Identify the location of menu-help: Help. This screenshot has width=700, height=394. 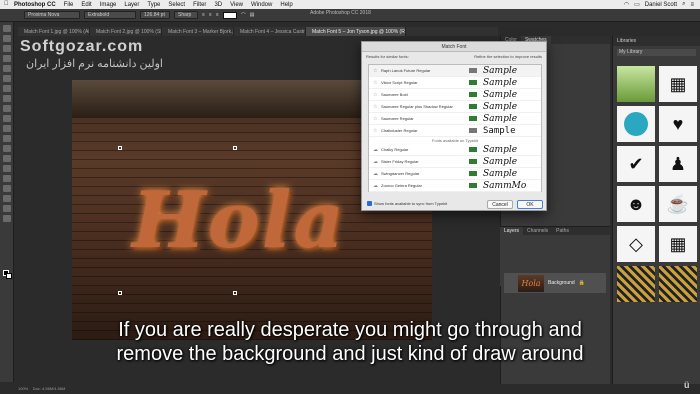
(286, 5).